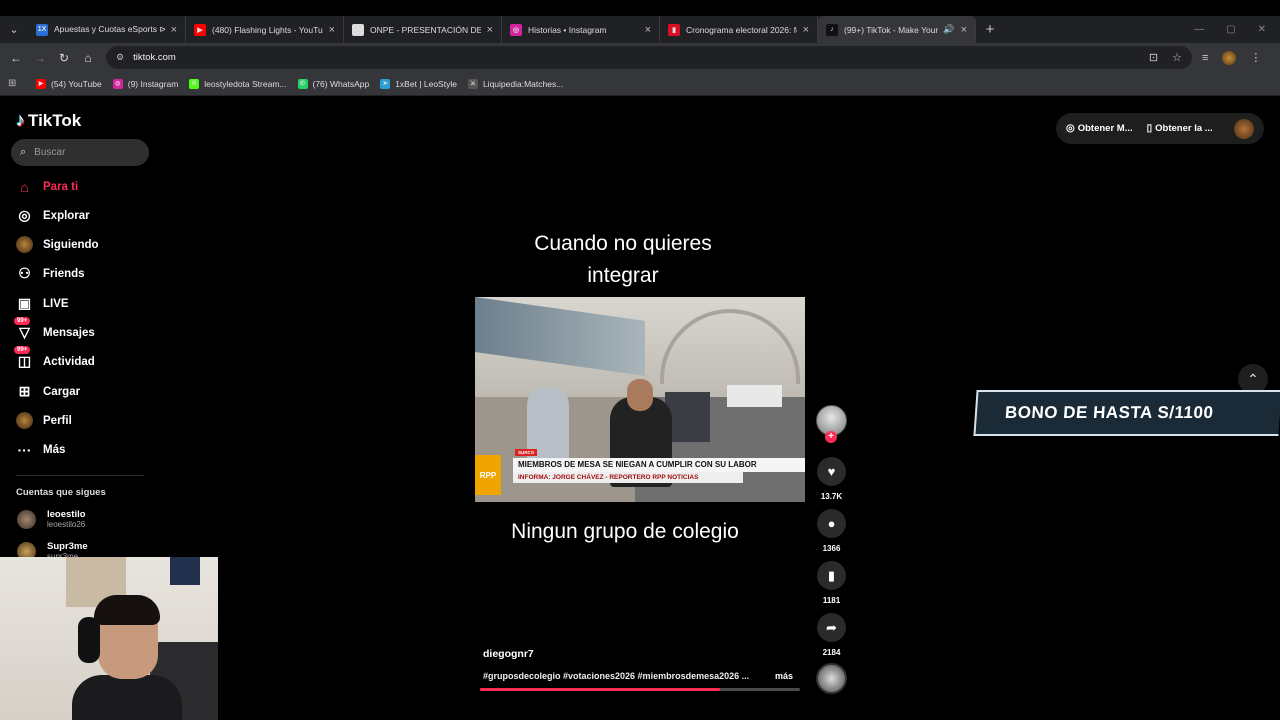 The image size is (1280, 720). I want to click on browser-tab: 1X Apuestas y Cuotas eSports ⊳ A ×, so click(107, 29).